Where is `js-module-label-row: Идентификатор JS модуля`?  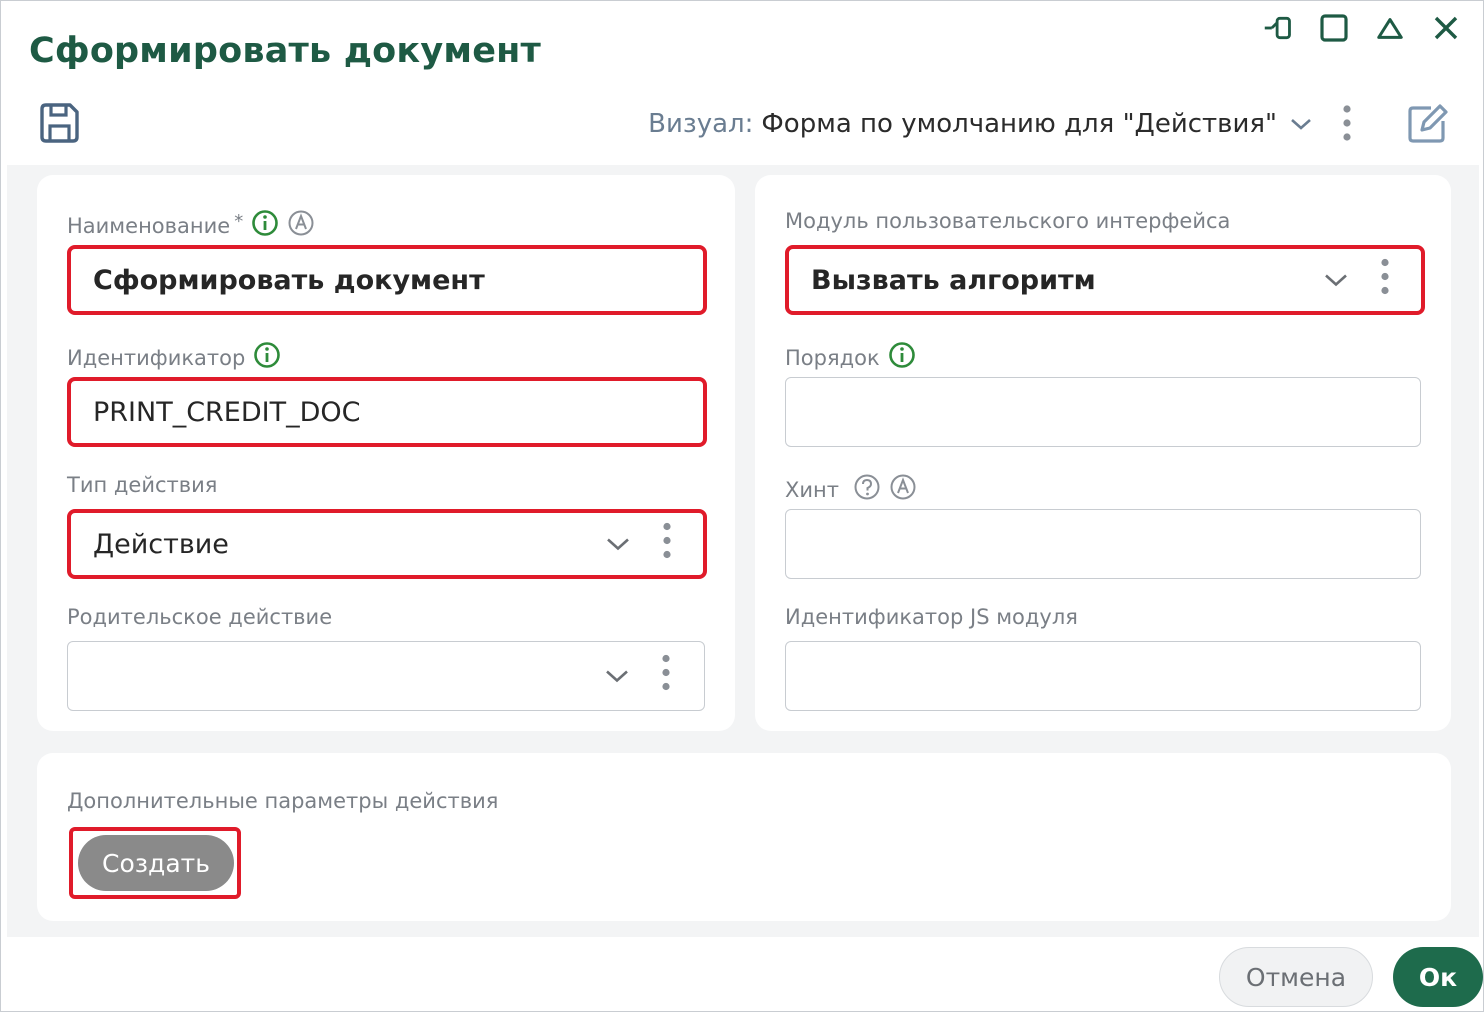
js-module-label-row: Идентификатор JS модуля is located at coordinates (931, 617).